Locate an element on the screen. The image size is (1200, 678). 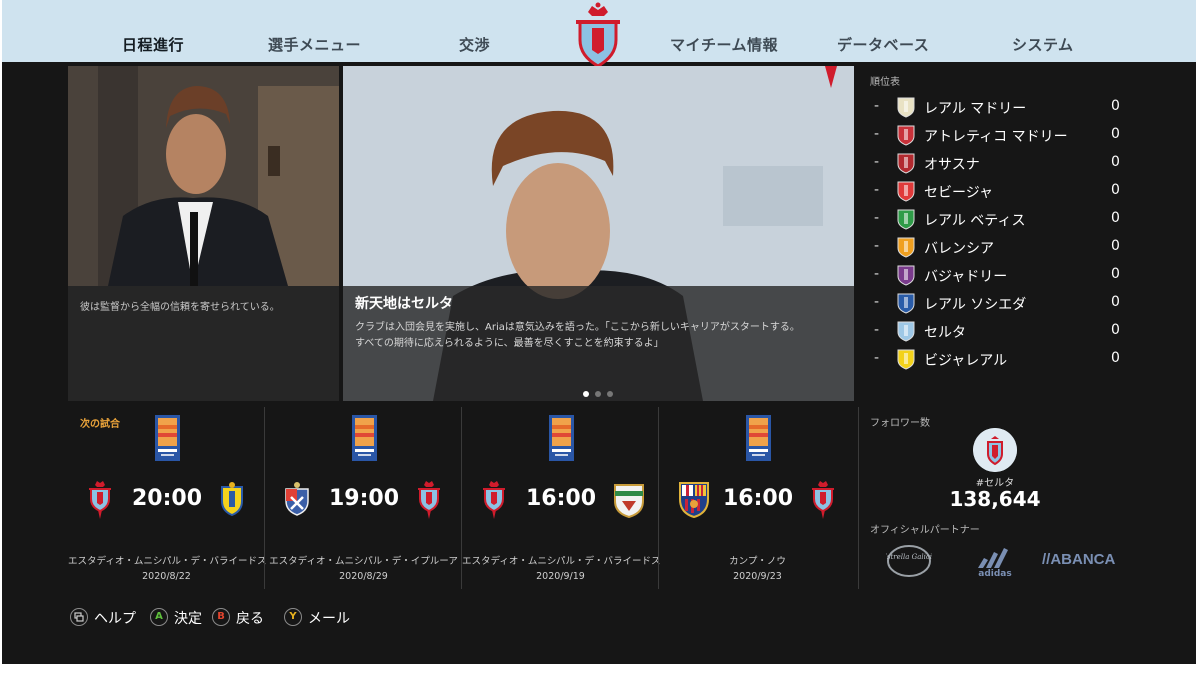
partner-name: adidas is located at coordinates (994, 573).